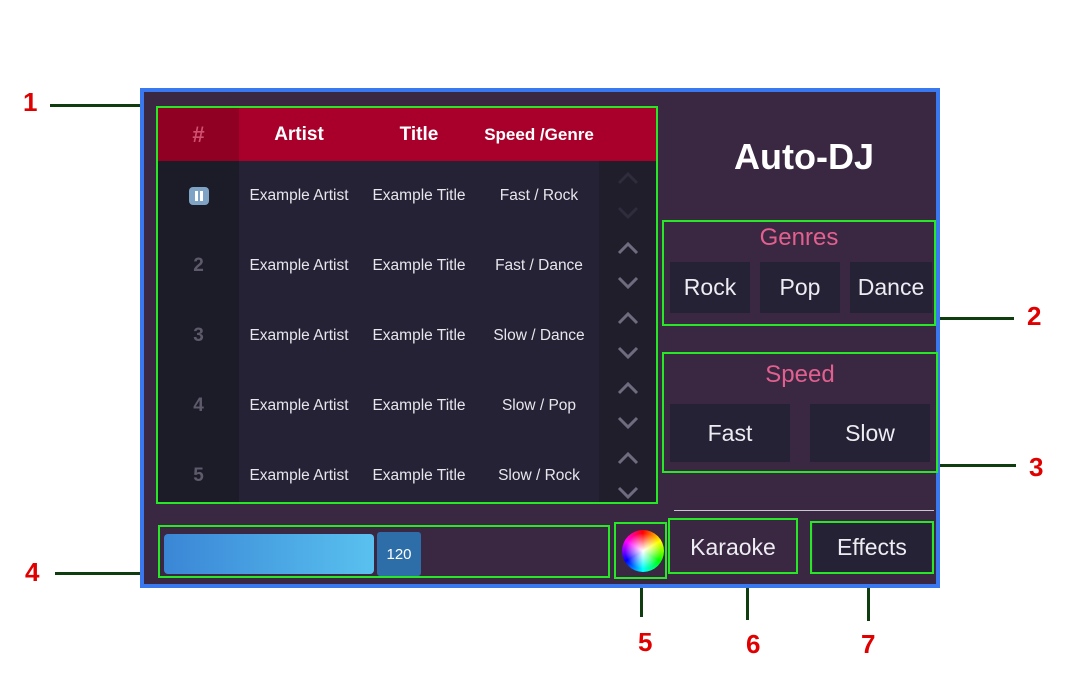 This screenshot has height=675, width=1080. Describe the element at coordinates (640, 550) in the screenshot. I see `highlight-color-wheel` at that location.